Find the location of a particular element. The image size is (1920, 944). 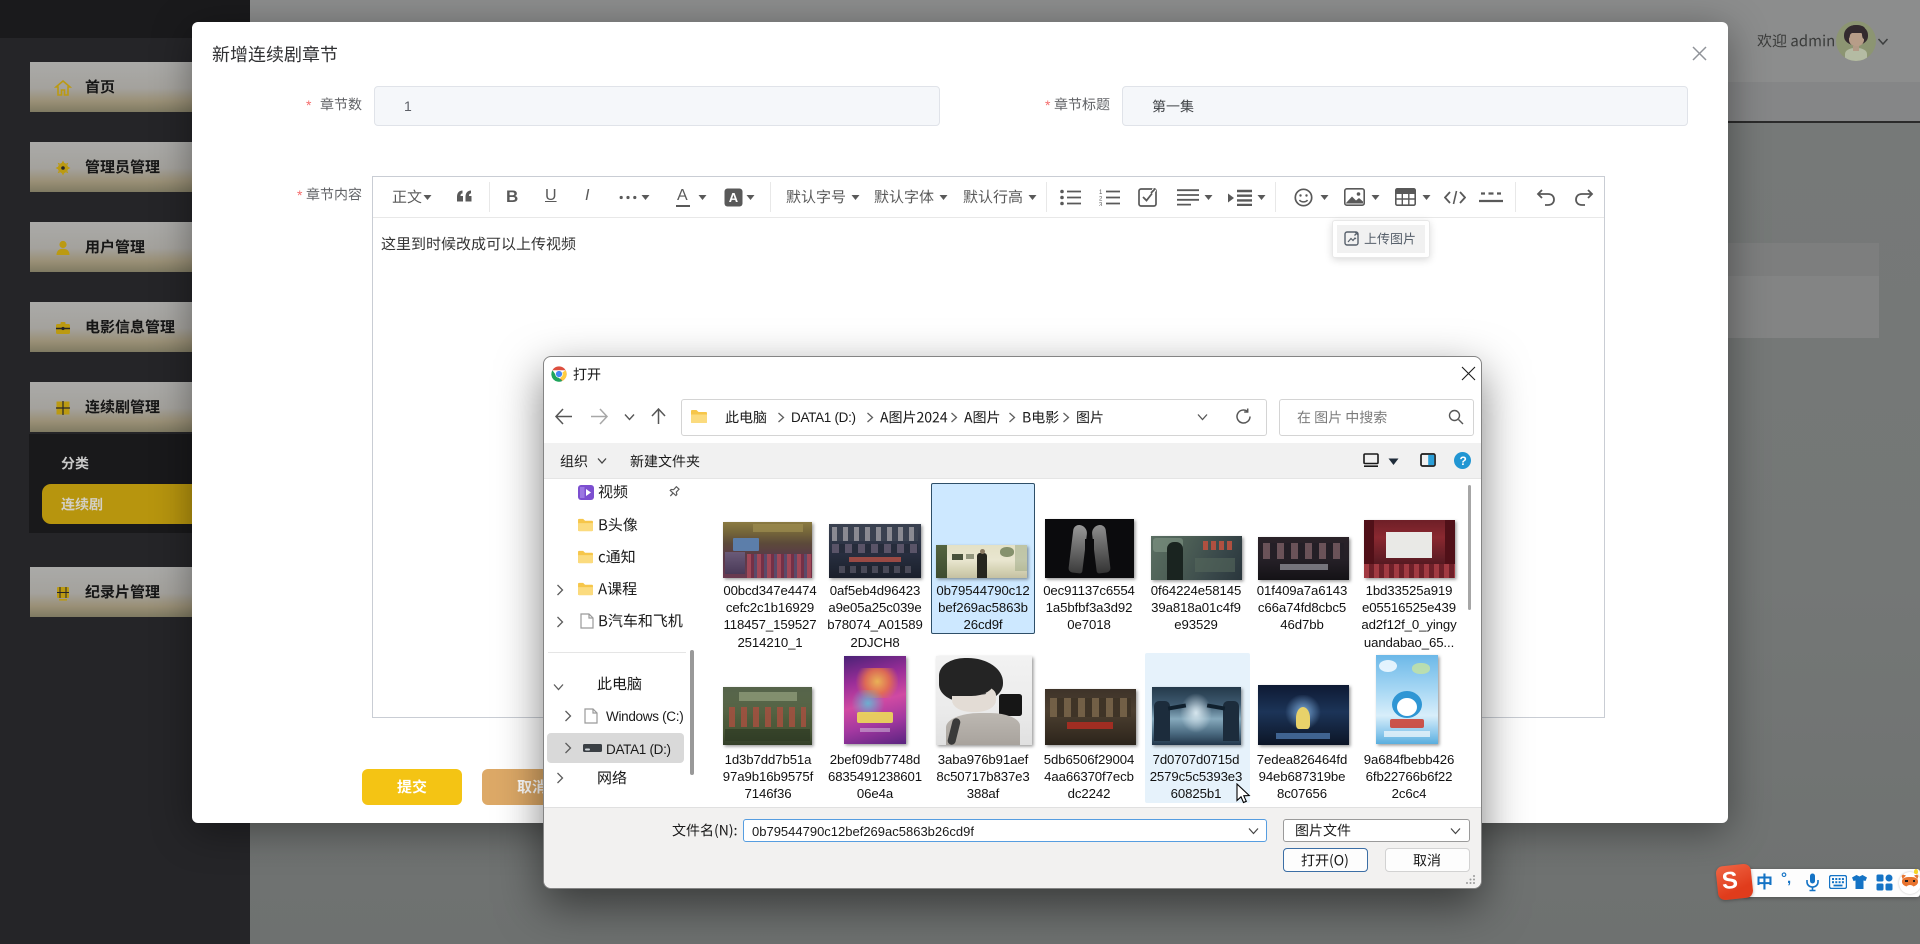

svg-text: 1 is located at coordinates (1101, 193).